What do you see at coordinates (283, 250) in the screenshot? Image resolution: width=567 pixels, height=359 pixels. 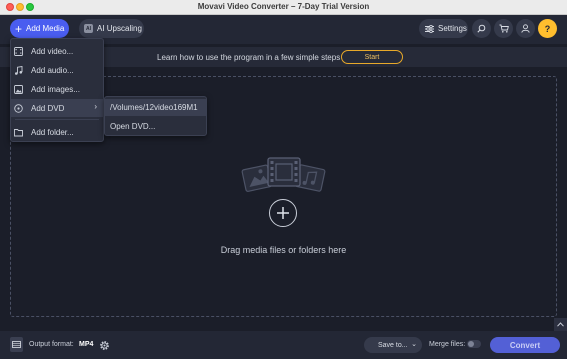 I see `drop-zone-hint: Drag media files or folders here` at bounding box center [283, 250].